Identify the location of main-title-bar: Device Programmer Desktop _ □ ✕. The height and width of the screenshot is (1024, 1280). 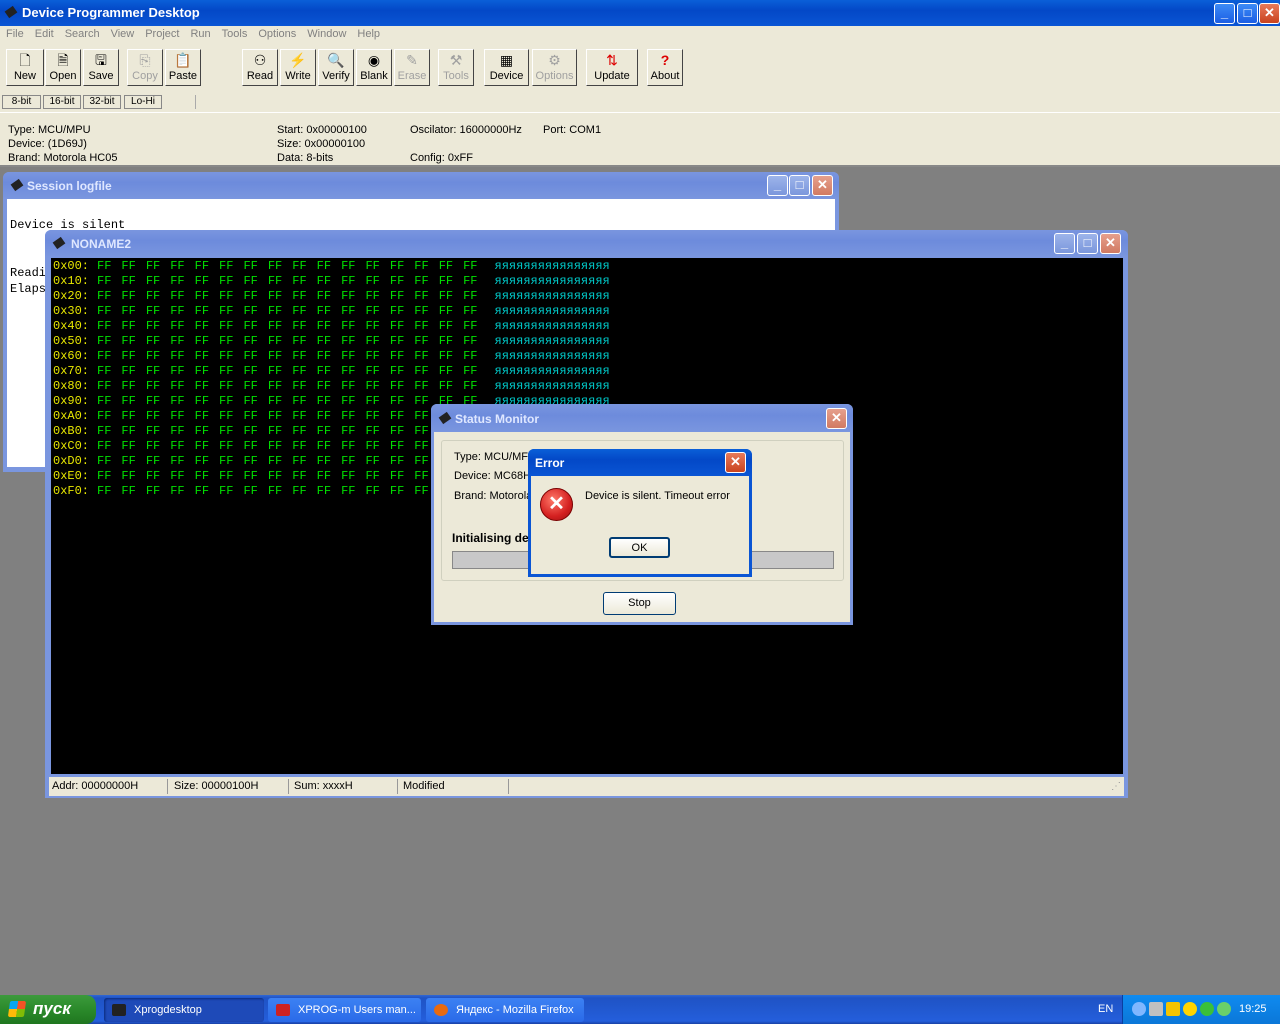
(640, 13).